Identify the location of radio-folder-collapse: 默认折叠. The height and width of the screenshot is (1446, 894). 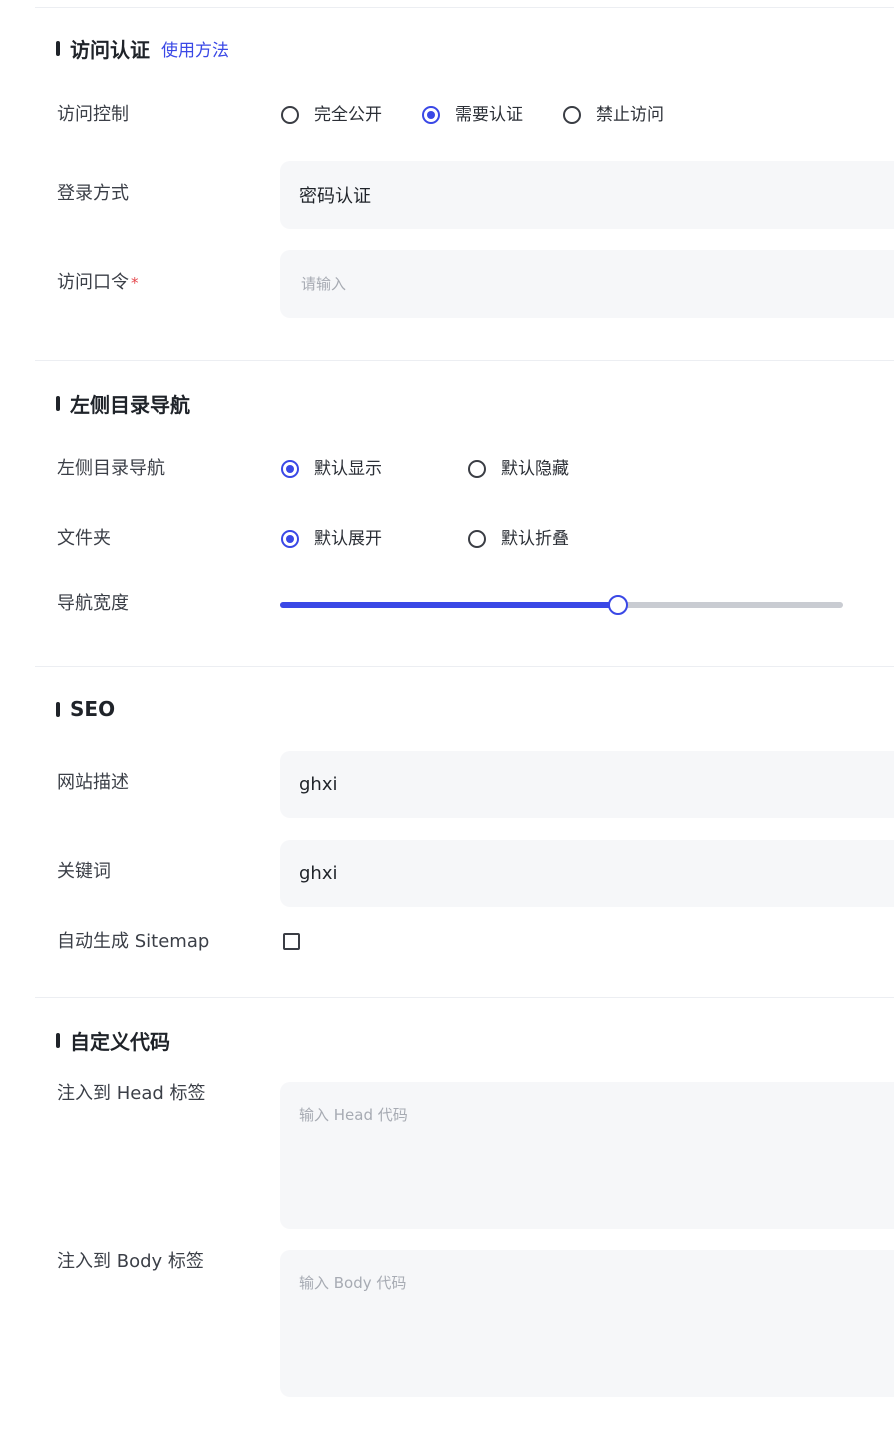
(518, 539).